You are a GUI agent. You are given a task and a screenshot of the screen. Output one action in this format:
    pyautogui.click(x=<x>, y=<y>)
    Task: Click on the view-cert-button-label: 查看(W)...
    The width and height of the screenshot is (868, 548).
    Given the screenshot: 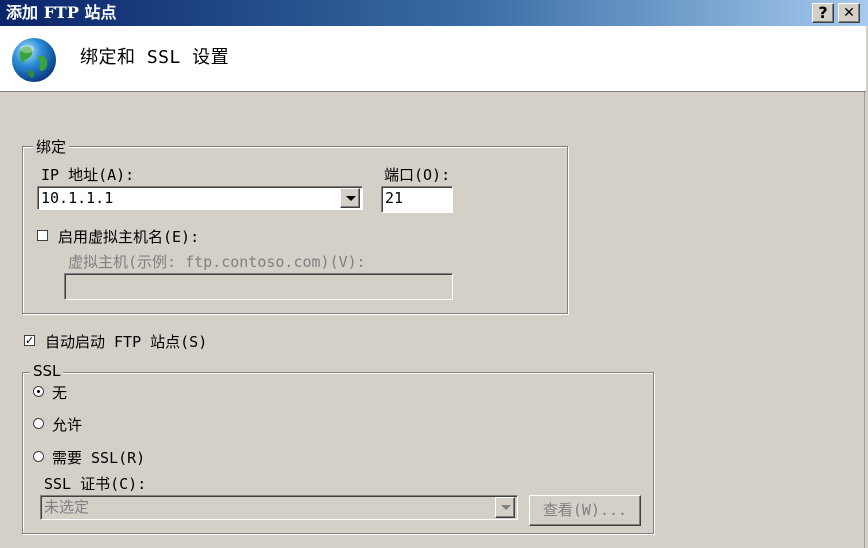 What is the action you would take?
    pyautogui.click(x=585, y=510)
    